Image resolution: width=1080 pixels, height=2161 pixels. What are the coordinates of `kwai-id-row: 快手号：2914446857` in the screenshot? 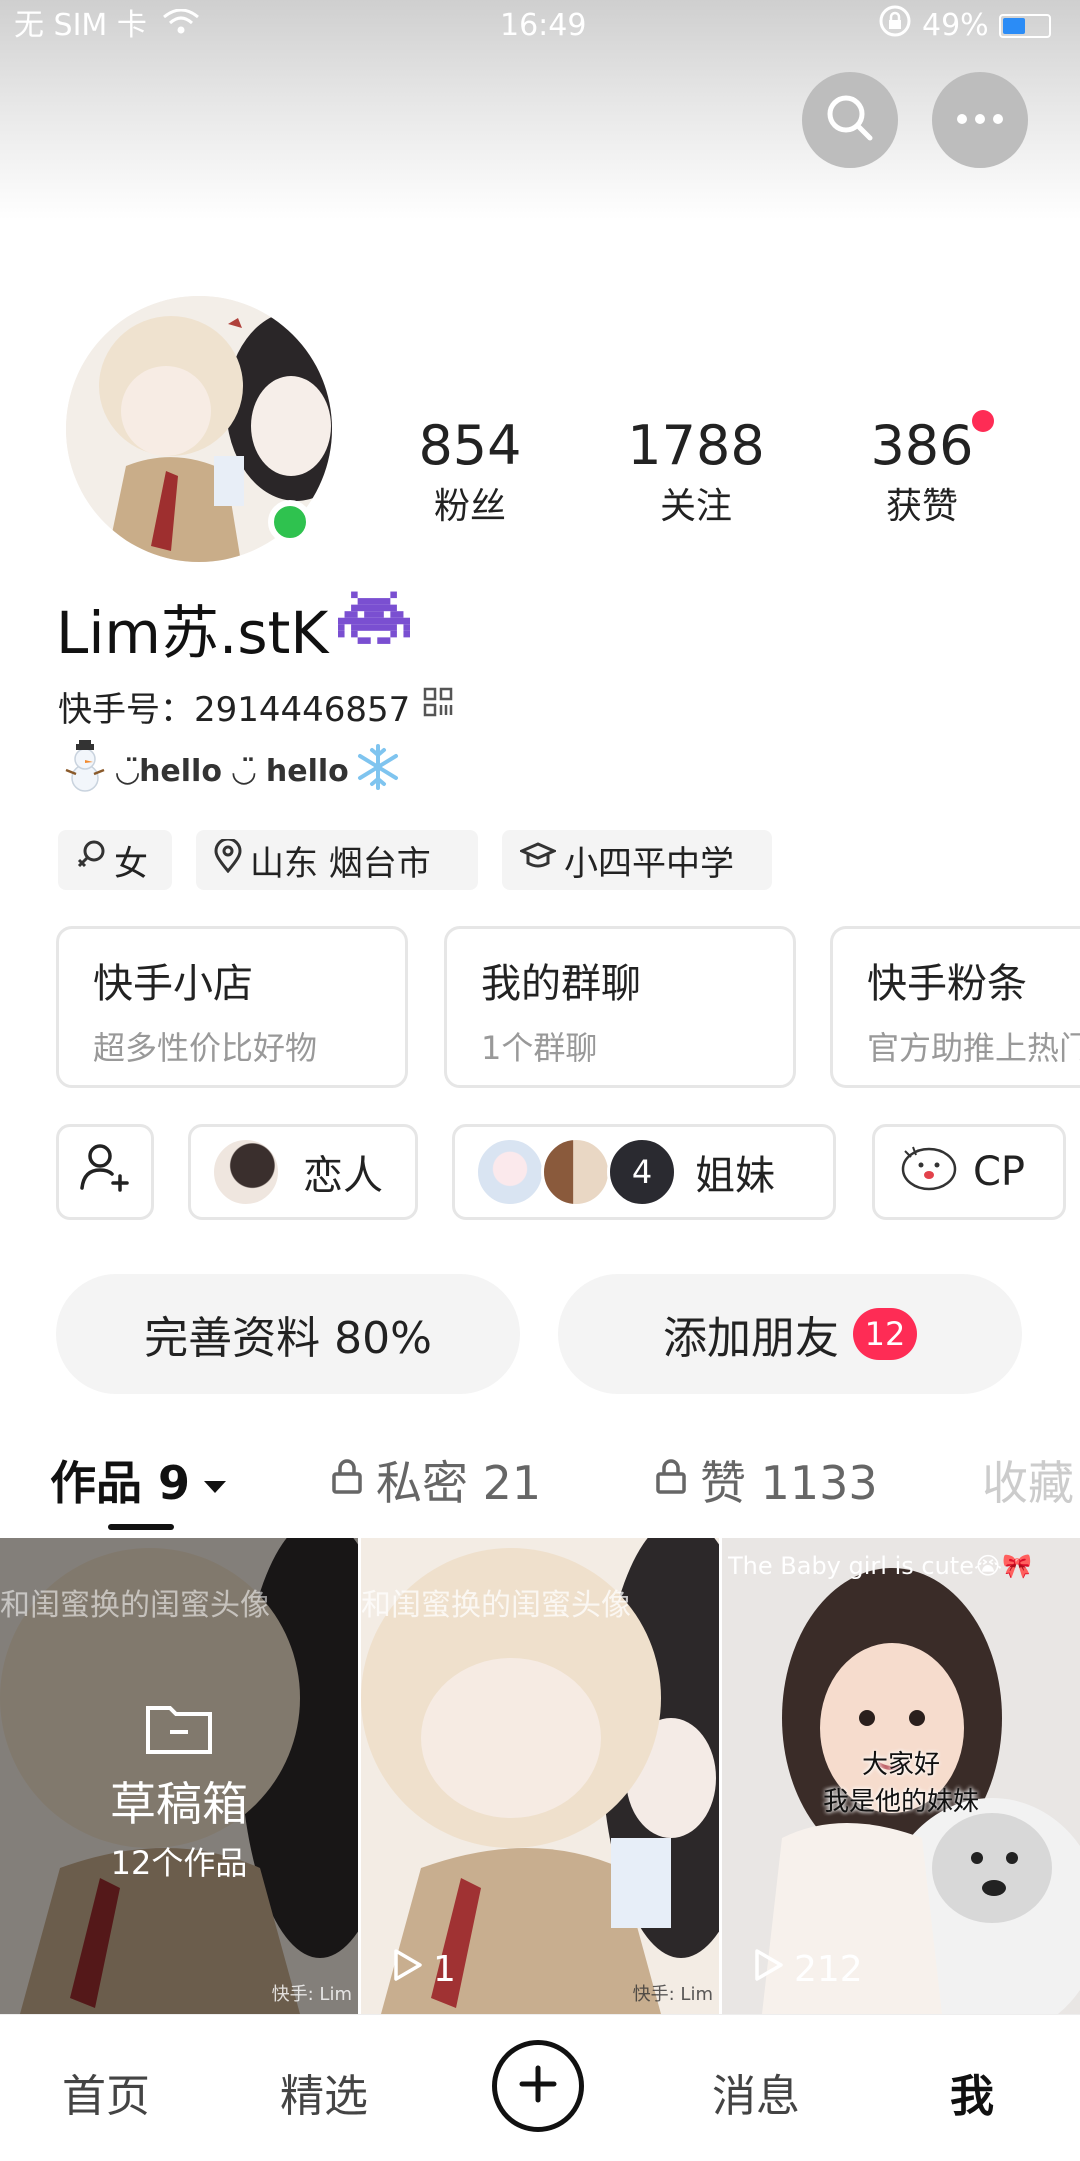 It's located at (256, 706).